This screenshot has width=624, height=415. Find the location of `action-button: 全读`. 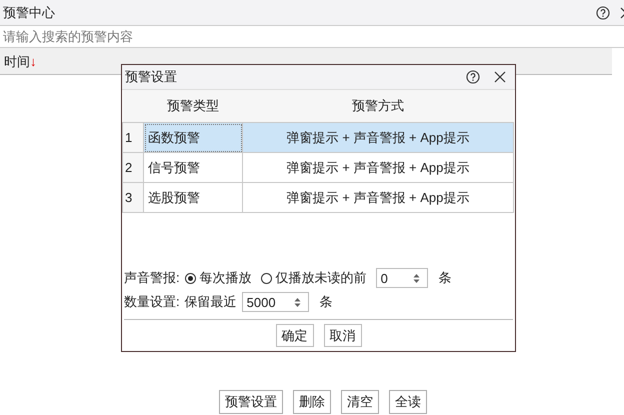

action-button: 全读 is located at coordinates (408, 402).